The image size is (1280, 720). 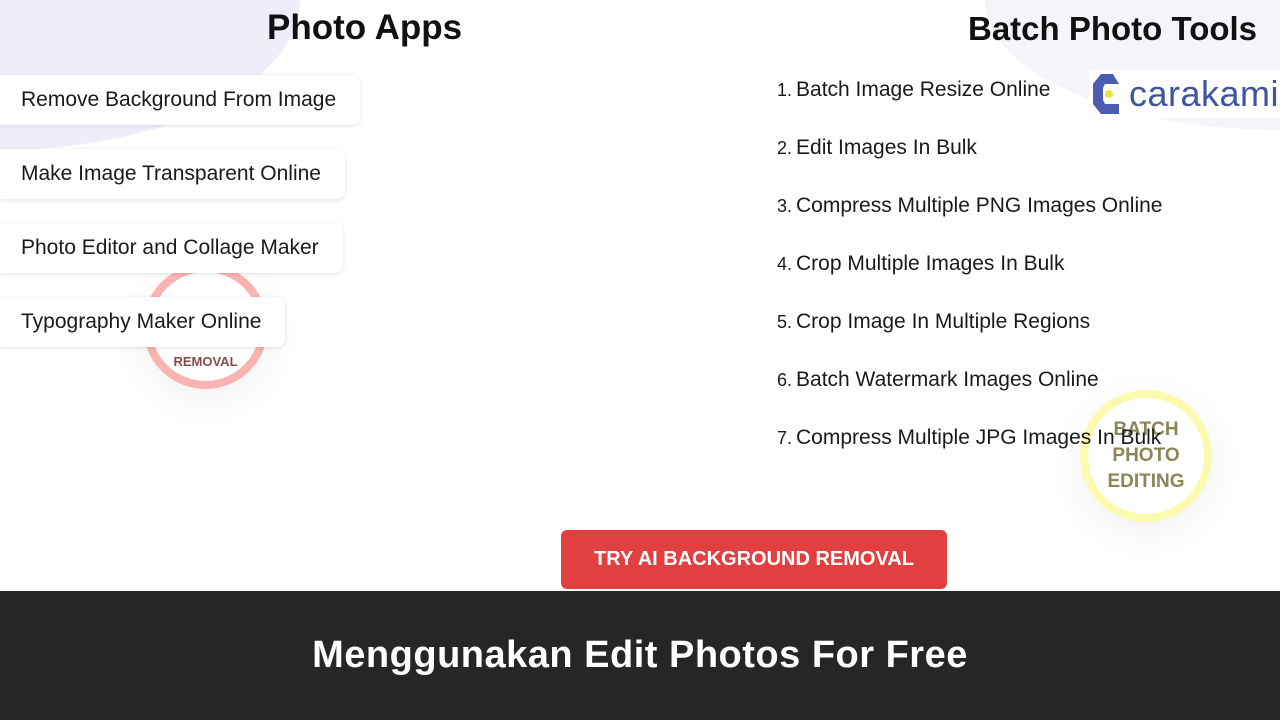 I want to click on list-item: 6. Batch Watermark Images Online, so click(x=969, y=397).